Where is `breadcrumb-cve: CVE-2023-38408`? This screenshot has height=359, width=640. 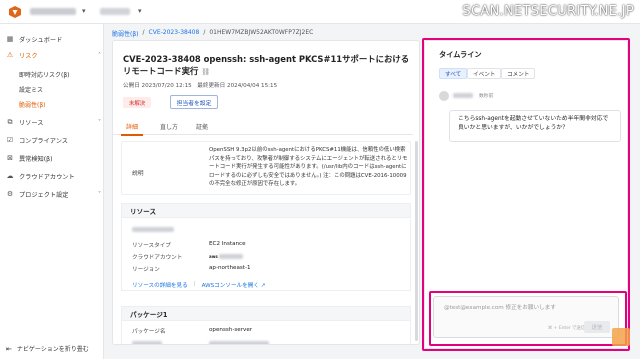 breadcrumb-cve: CVE-2023-38408 is located at coordinates (174, 33).